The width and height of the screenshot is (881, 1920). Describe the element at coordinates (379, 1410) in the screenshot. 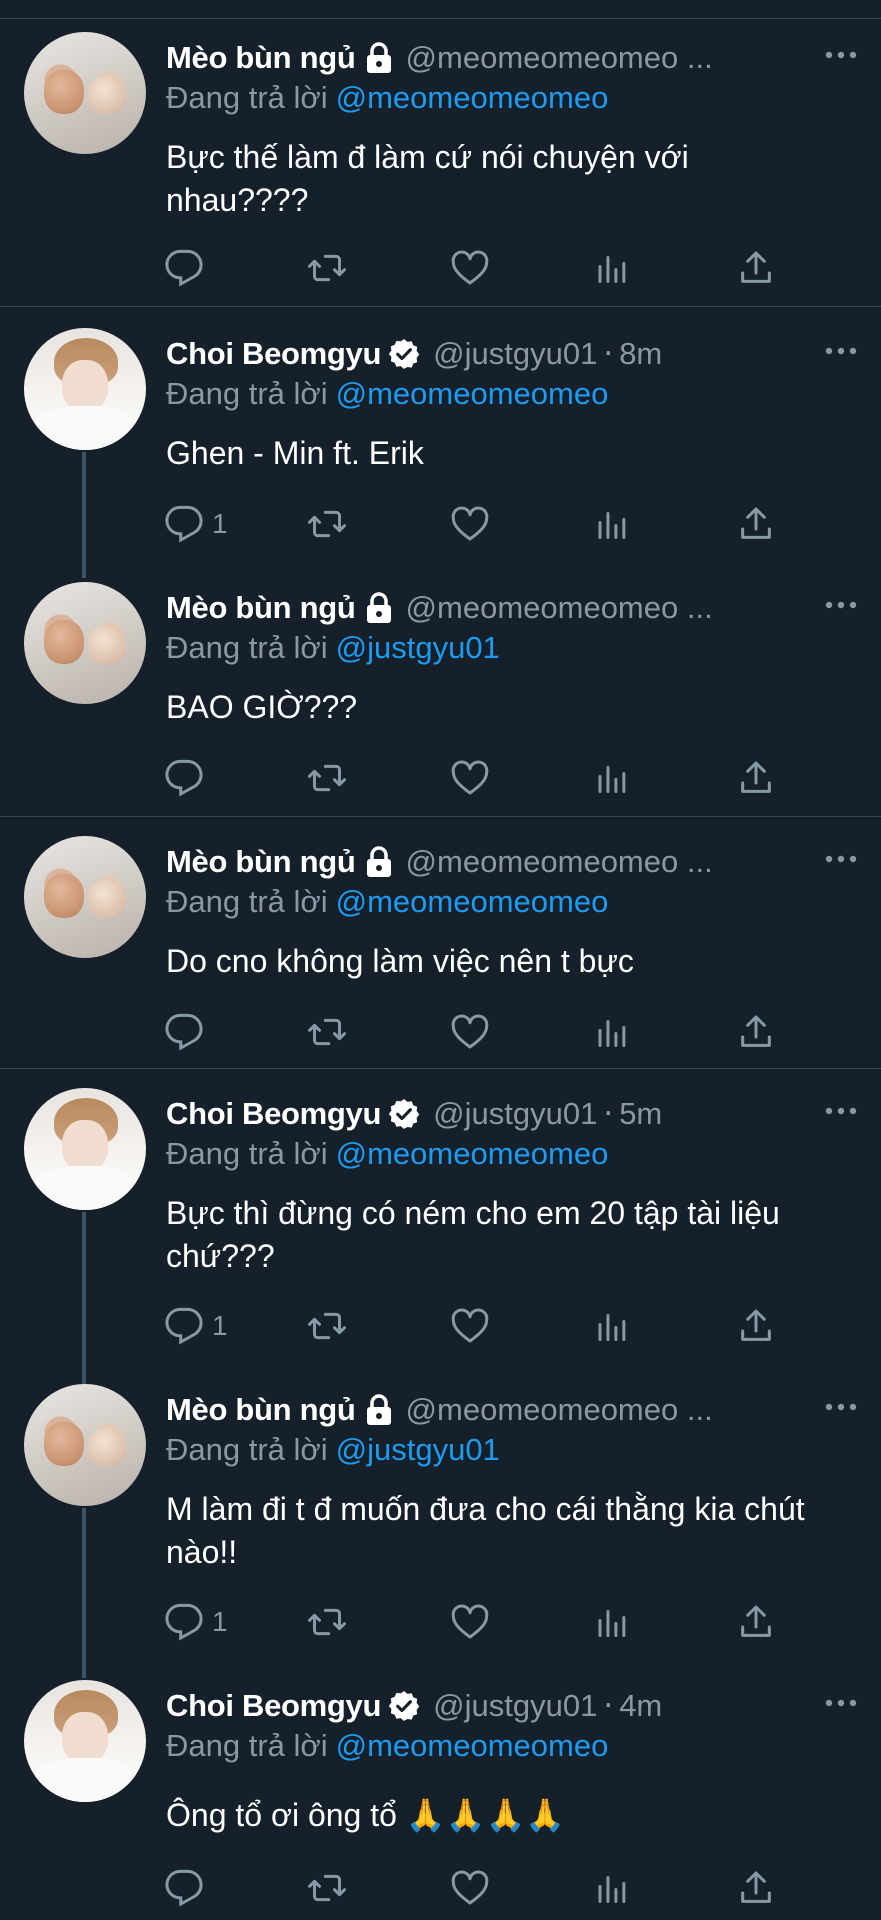

I see `lock-icon` at that location.